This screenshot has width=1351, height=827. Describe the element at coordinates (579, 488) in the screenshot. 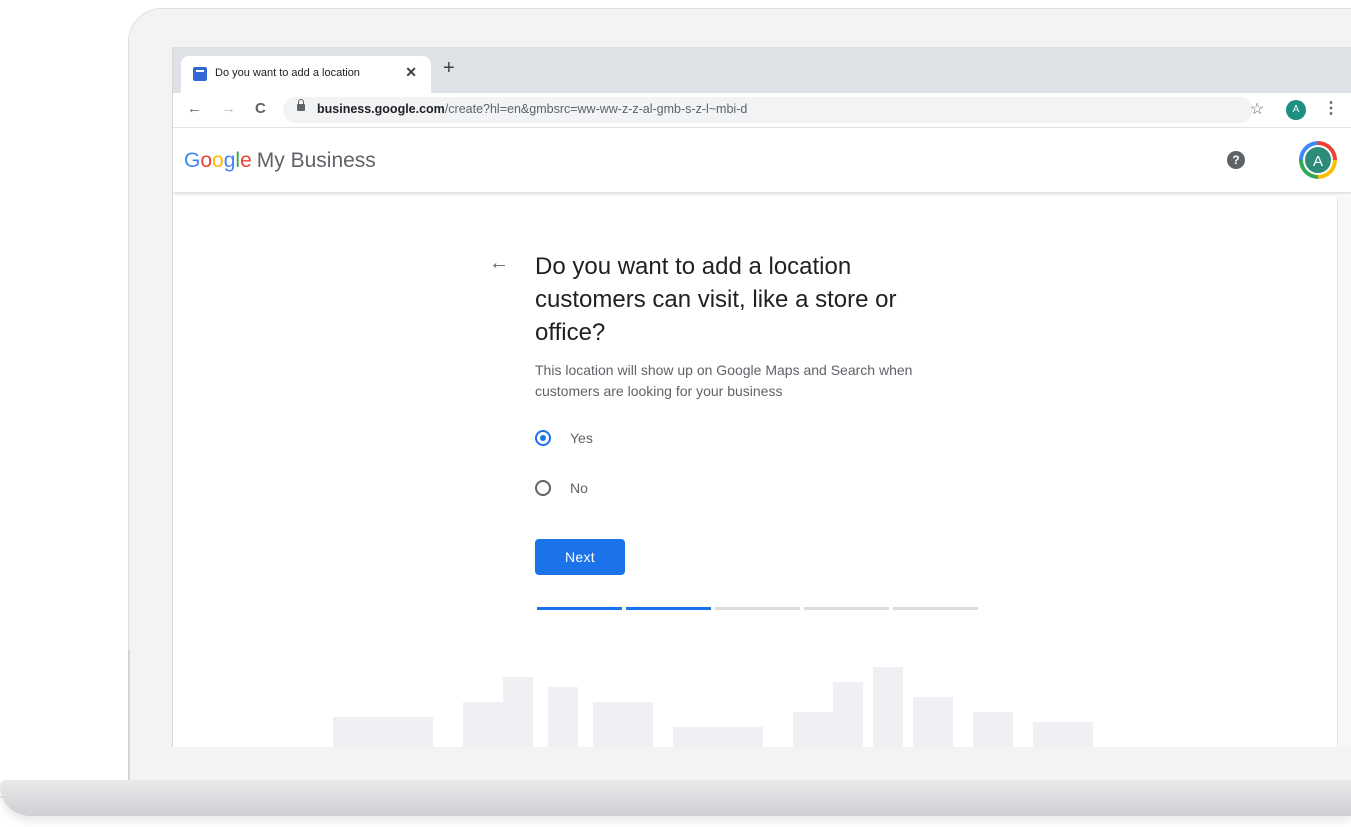

I see `option-label: No` at that location.